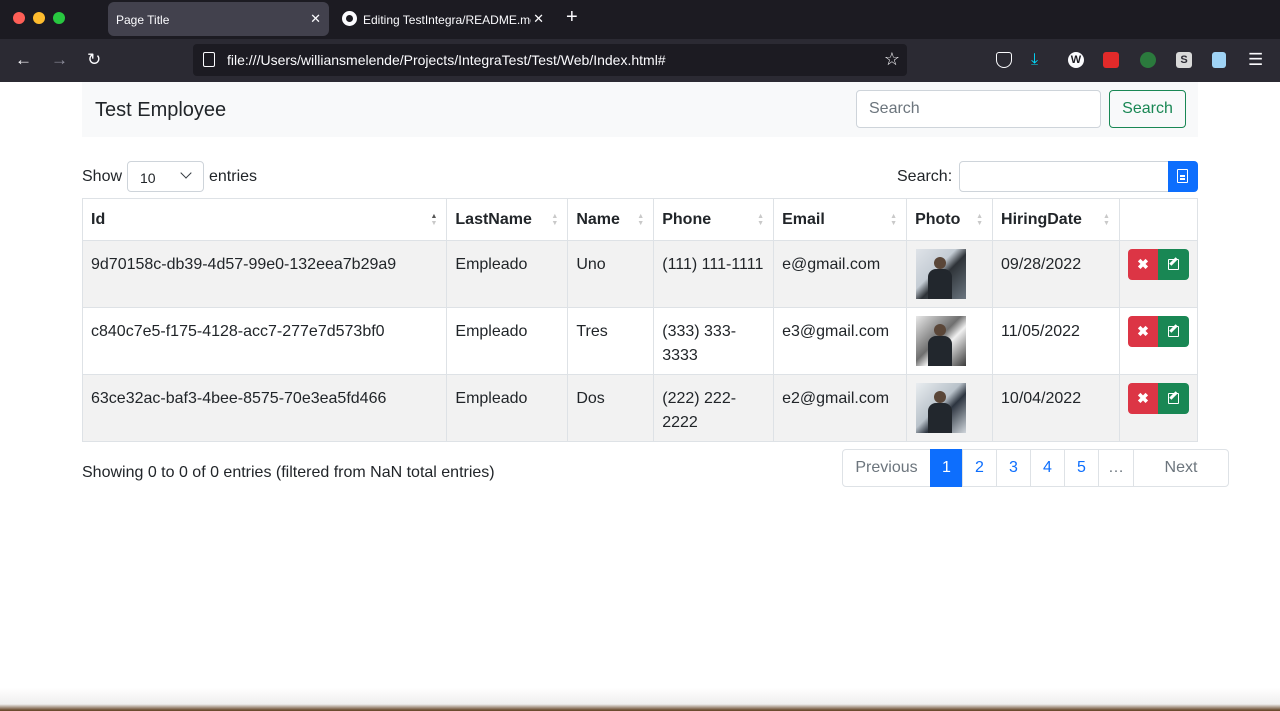 The image size is (1280, 711). I want to click on column-header-id: Id ▲ ▼, so click(264, 219).